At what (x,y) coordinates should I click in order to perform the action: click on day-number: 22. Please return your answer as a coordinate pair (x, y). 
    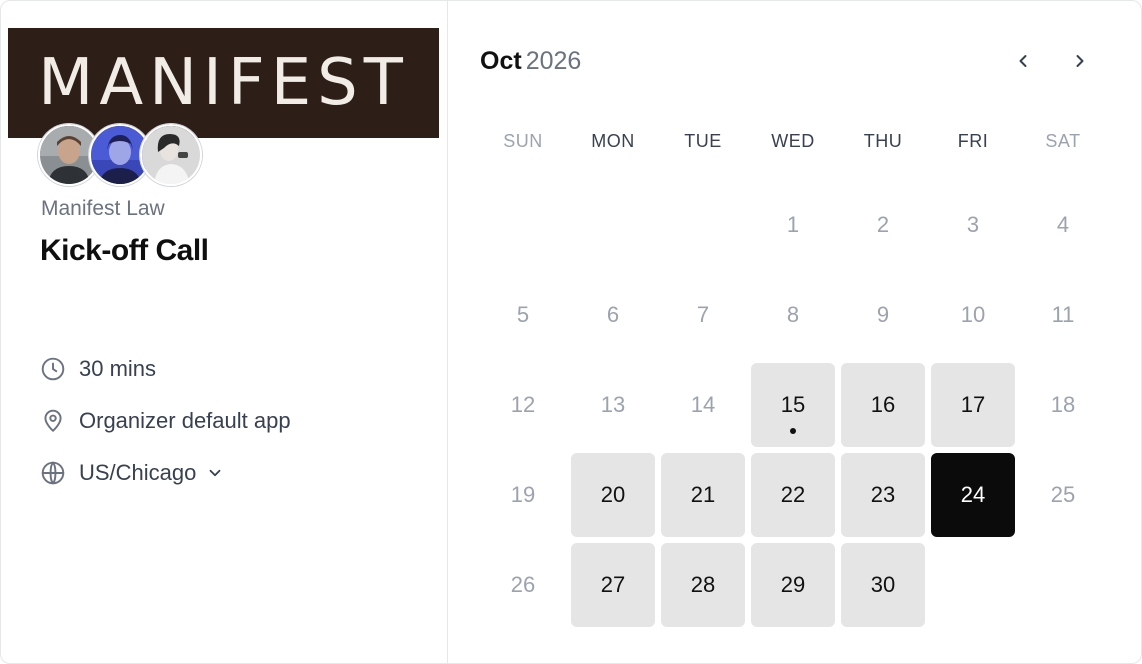
    Looking at the image, I should click on (793, 494).